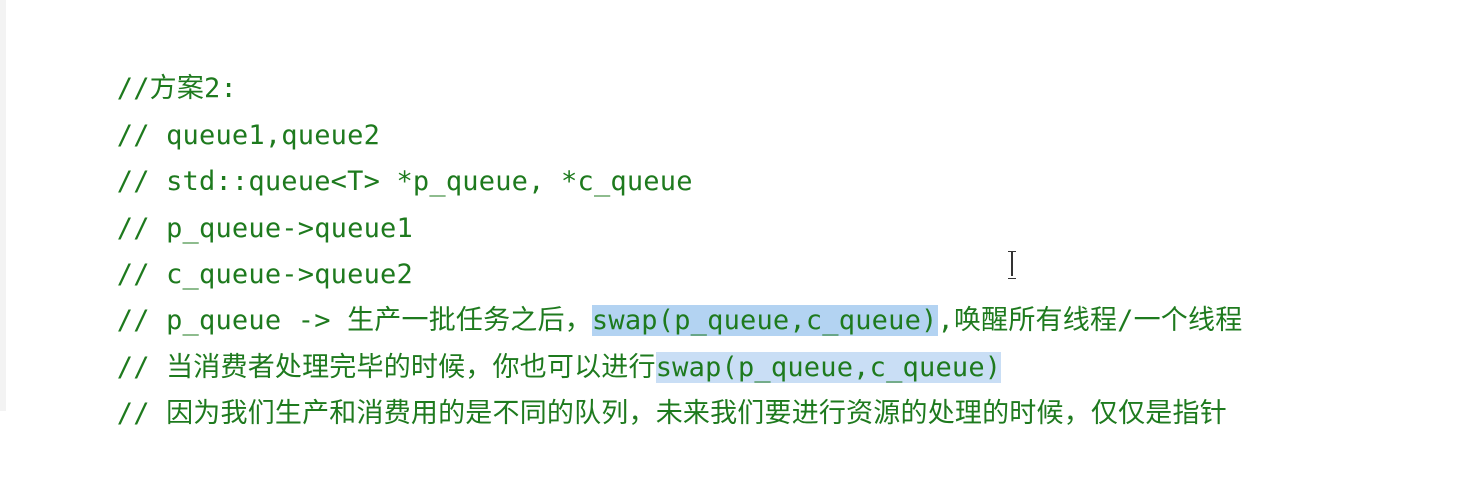 The width and height of the screenshot is (1483, 484). Describe the element at coordinates (386, 367) in the screenshot. I see `comment-text: // 当消费者处理完毕的时候，你也可以进行` at that location.